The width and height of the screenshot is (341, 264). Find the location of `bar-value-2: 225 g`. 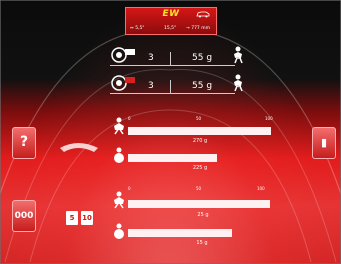

bar-value-2: 225 g is located at coordinates (200, 168).